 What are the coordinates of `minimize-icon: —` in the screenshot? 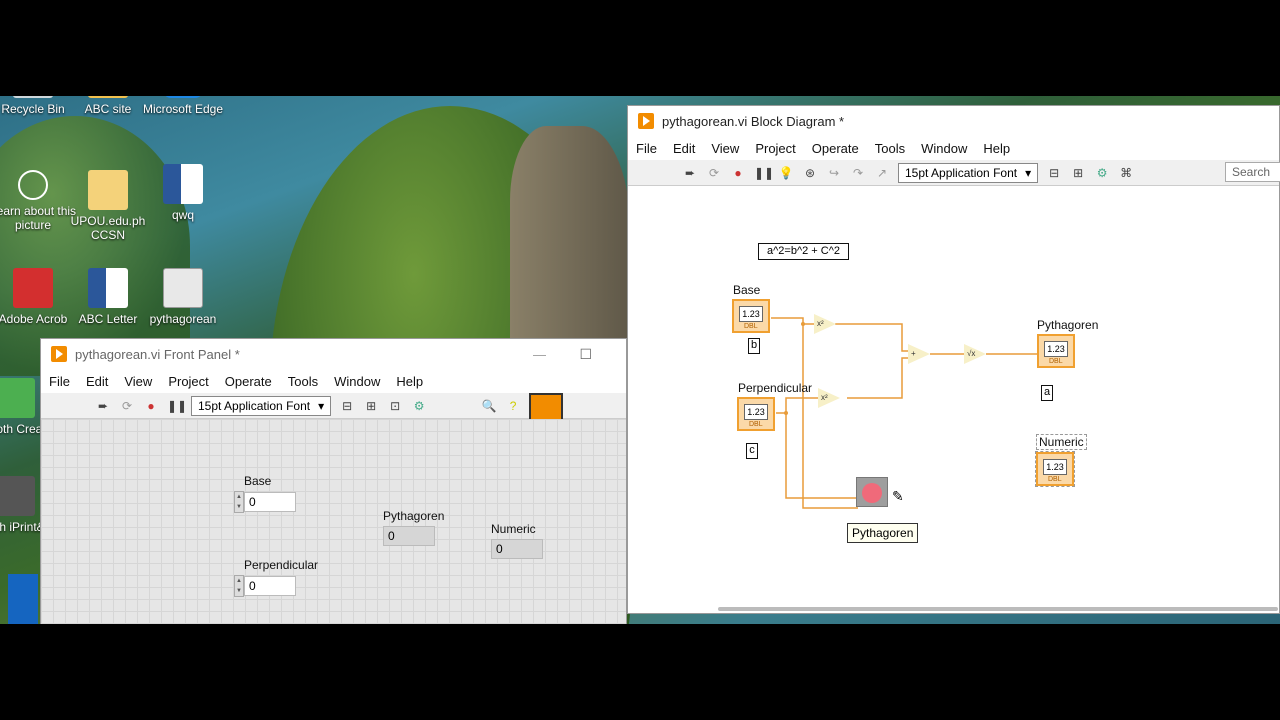 It's located at (539, 354).